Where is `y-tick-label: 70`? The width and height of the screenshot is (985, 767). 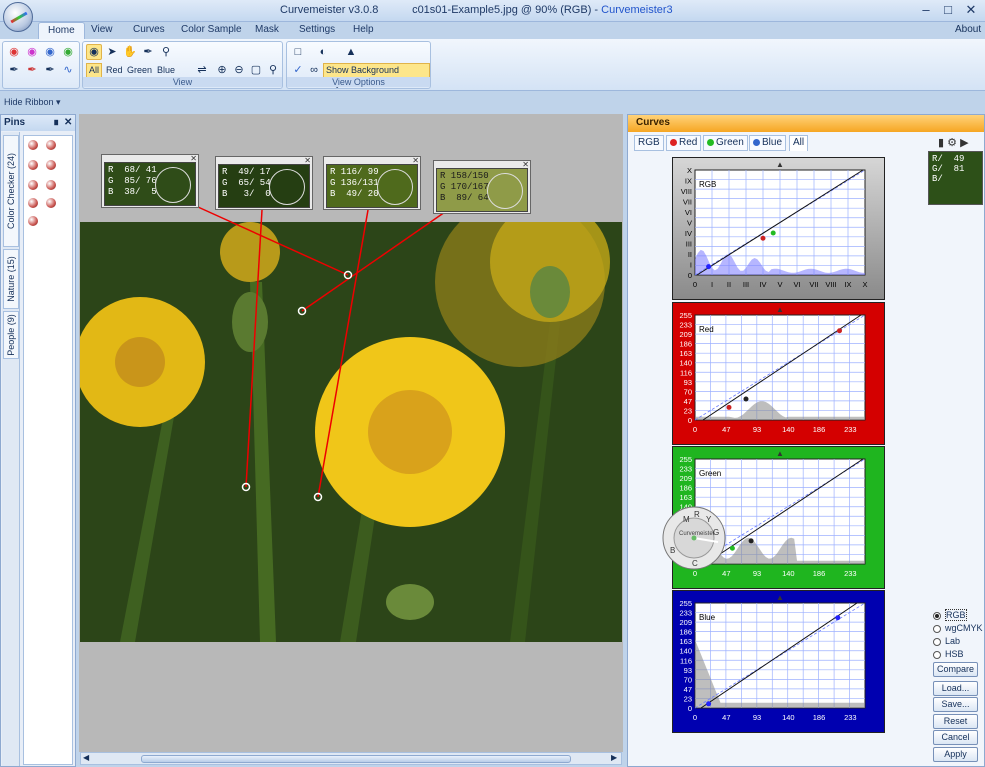
y-tick-label: 70 is located at coordinates (688, 391).